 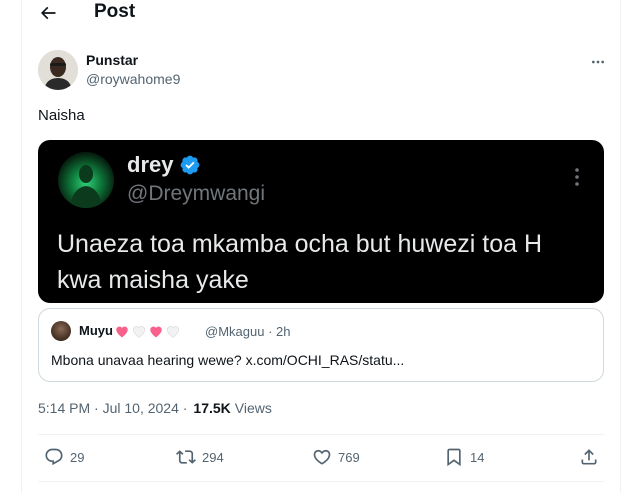 What do you see at coordinates (253, 408) in the screenshot?
I see `views-label: Views` at bounding box center [253, 408].